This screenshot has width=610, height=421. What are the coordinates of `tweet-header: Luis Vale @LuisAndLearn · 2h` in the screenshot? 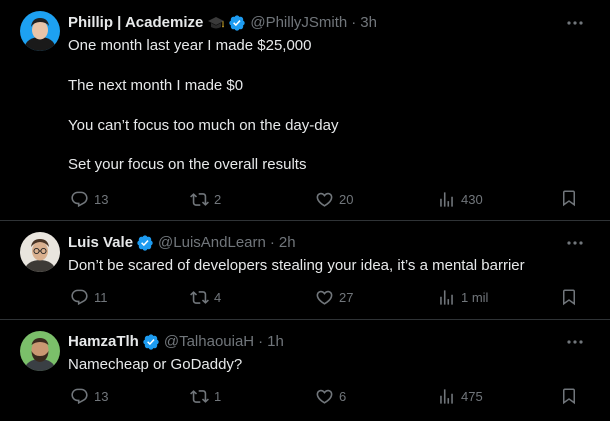 It's located at (309, 243).